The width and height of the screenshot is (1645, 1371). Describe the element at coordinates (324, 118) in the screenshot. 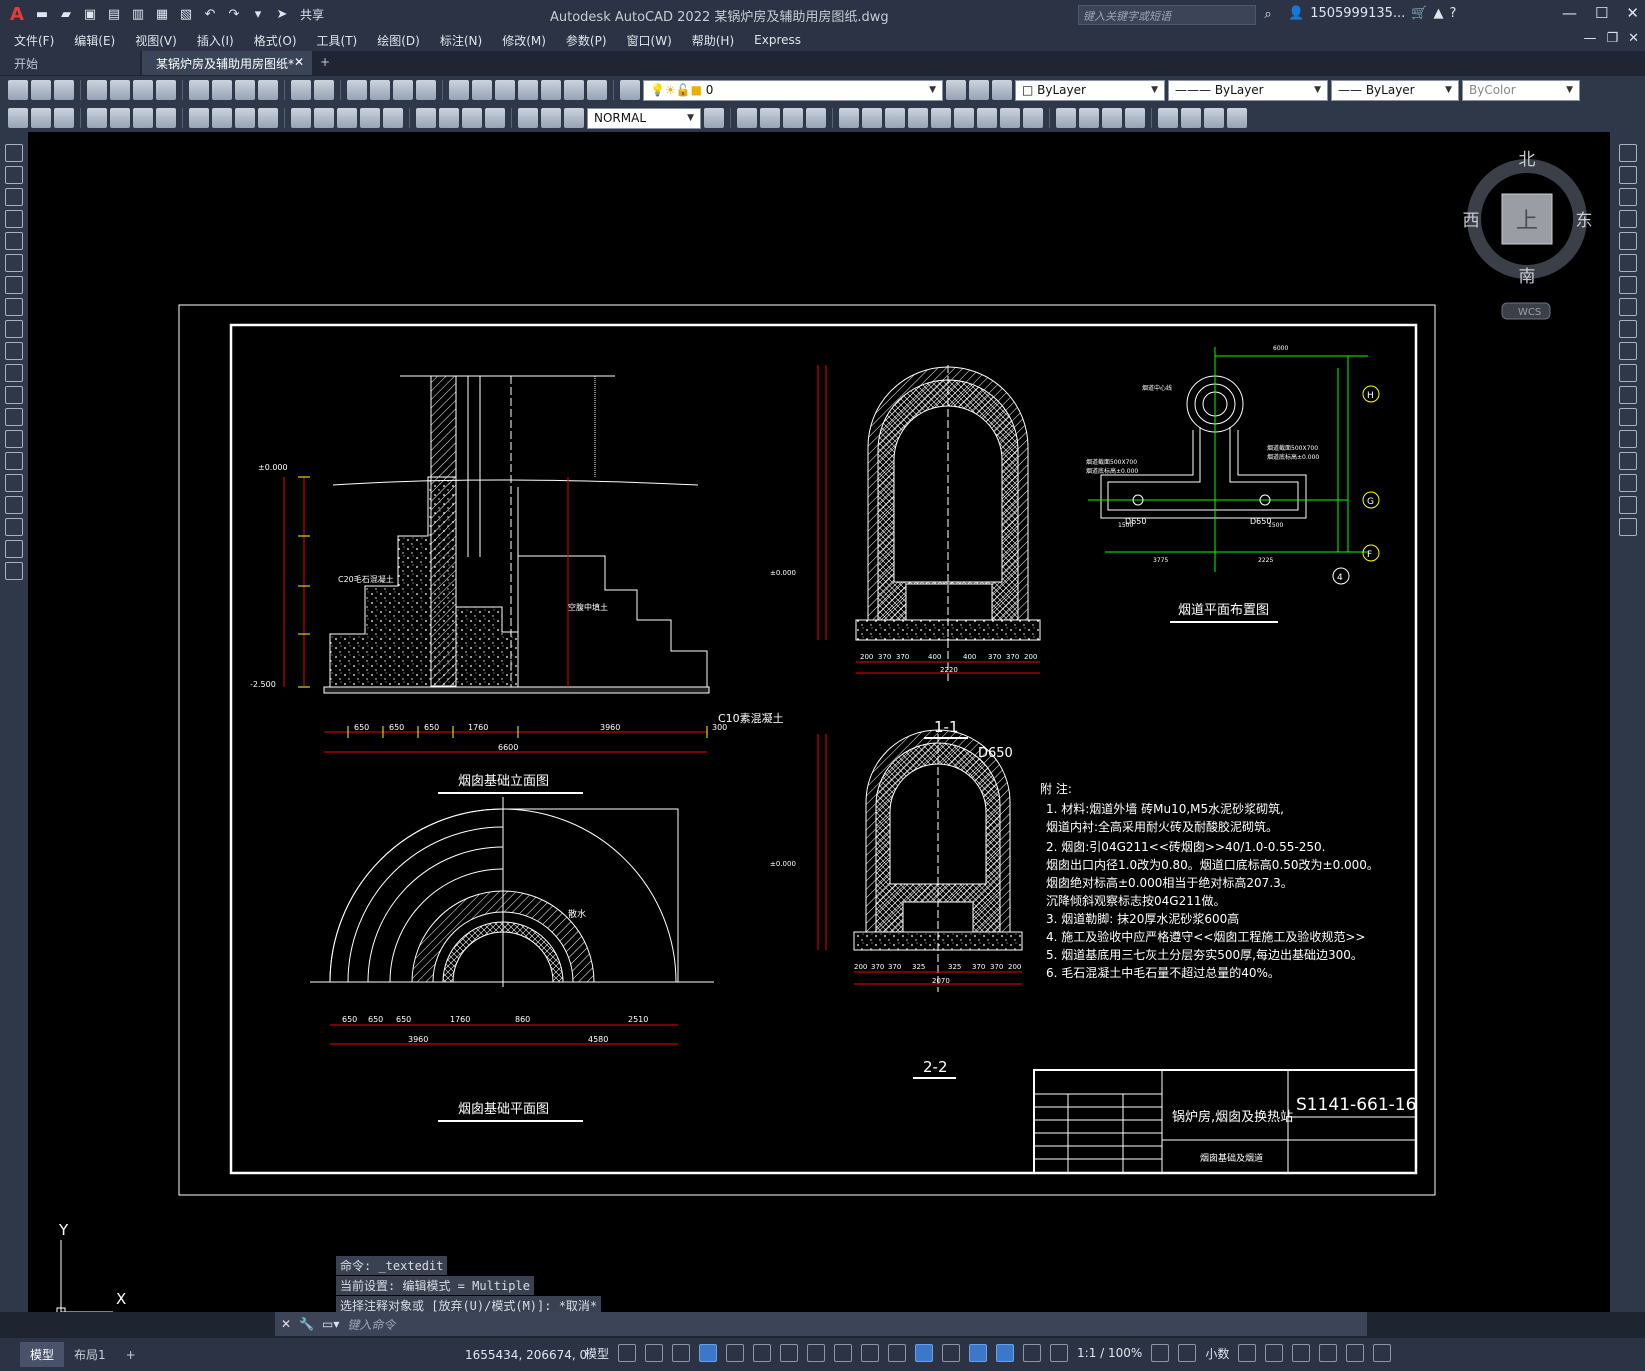

I see `dim-baseline-icon` at that location.